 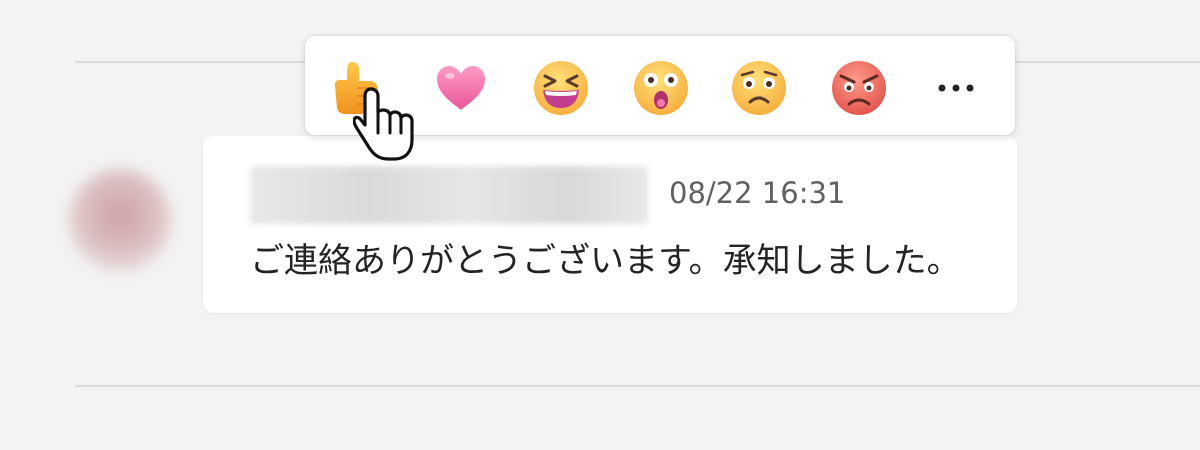 I want to click on angry-face-icon, so click(x=859, y=88).